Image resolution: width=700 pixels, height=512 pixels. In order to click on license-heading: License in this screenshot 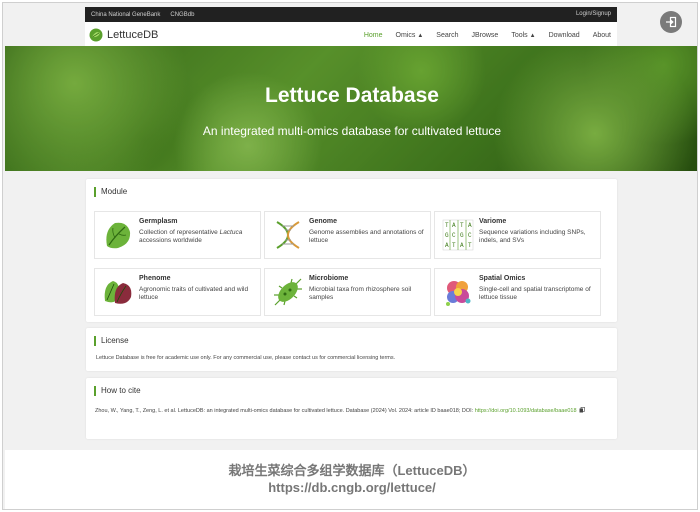, I will do `click(111, 341)`.